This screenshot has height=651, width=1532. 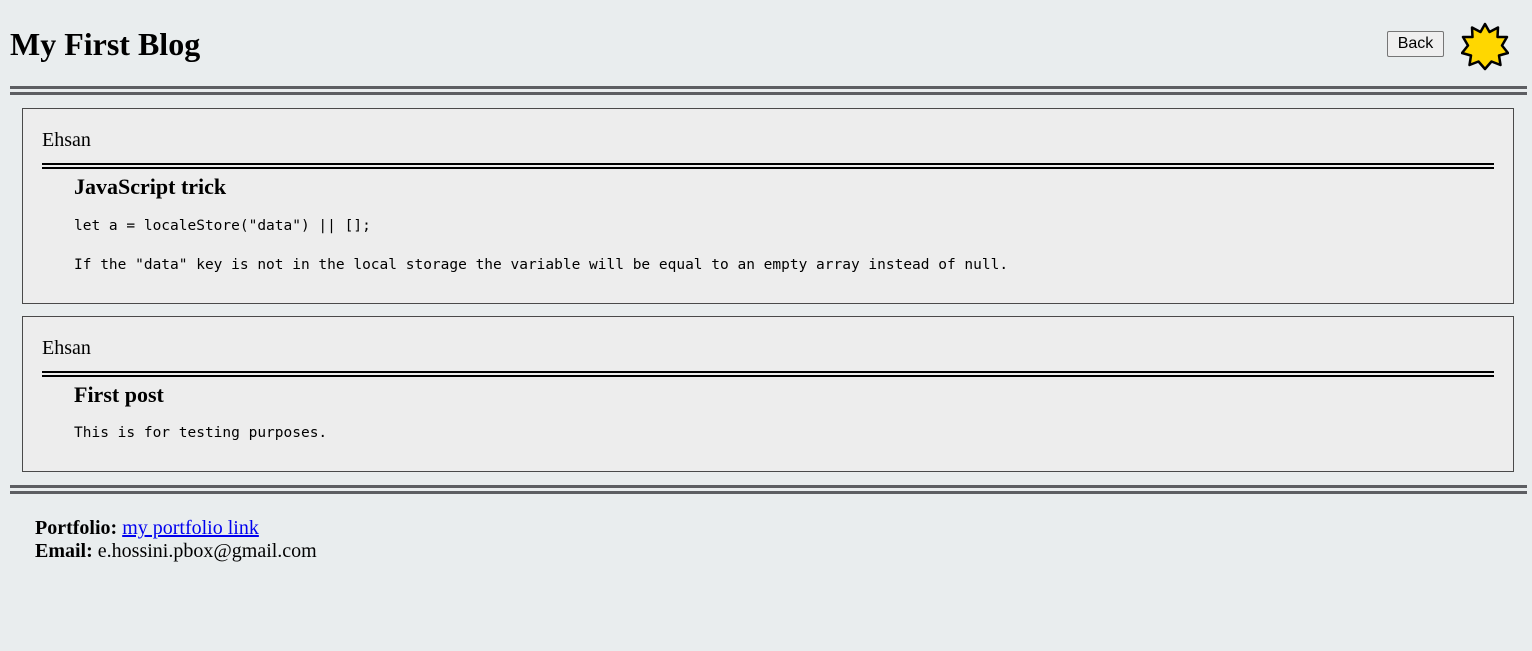 What do you see at coordinates (150, 186) in the screenshot?
I see `post-title: JavaScript trick` at bounding box center [150, 186].